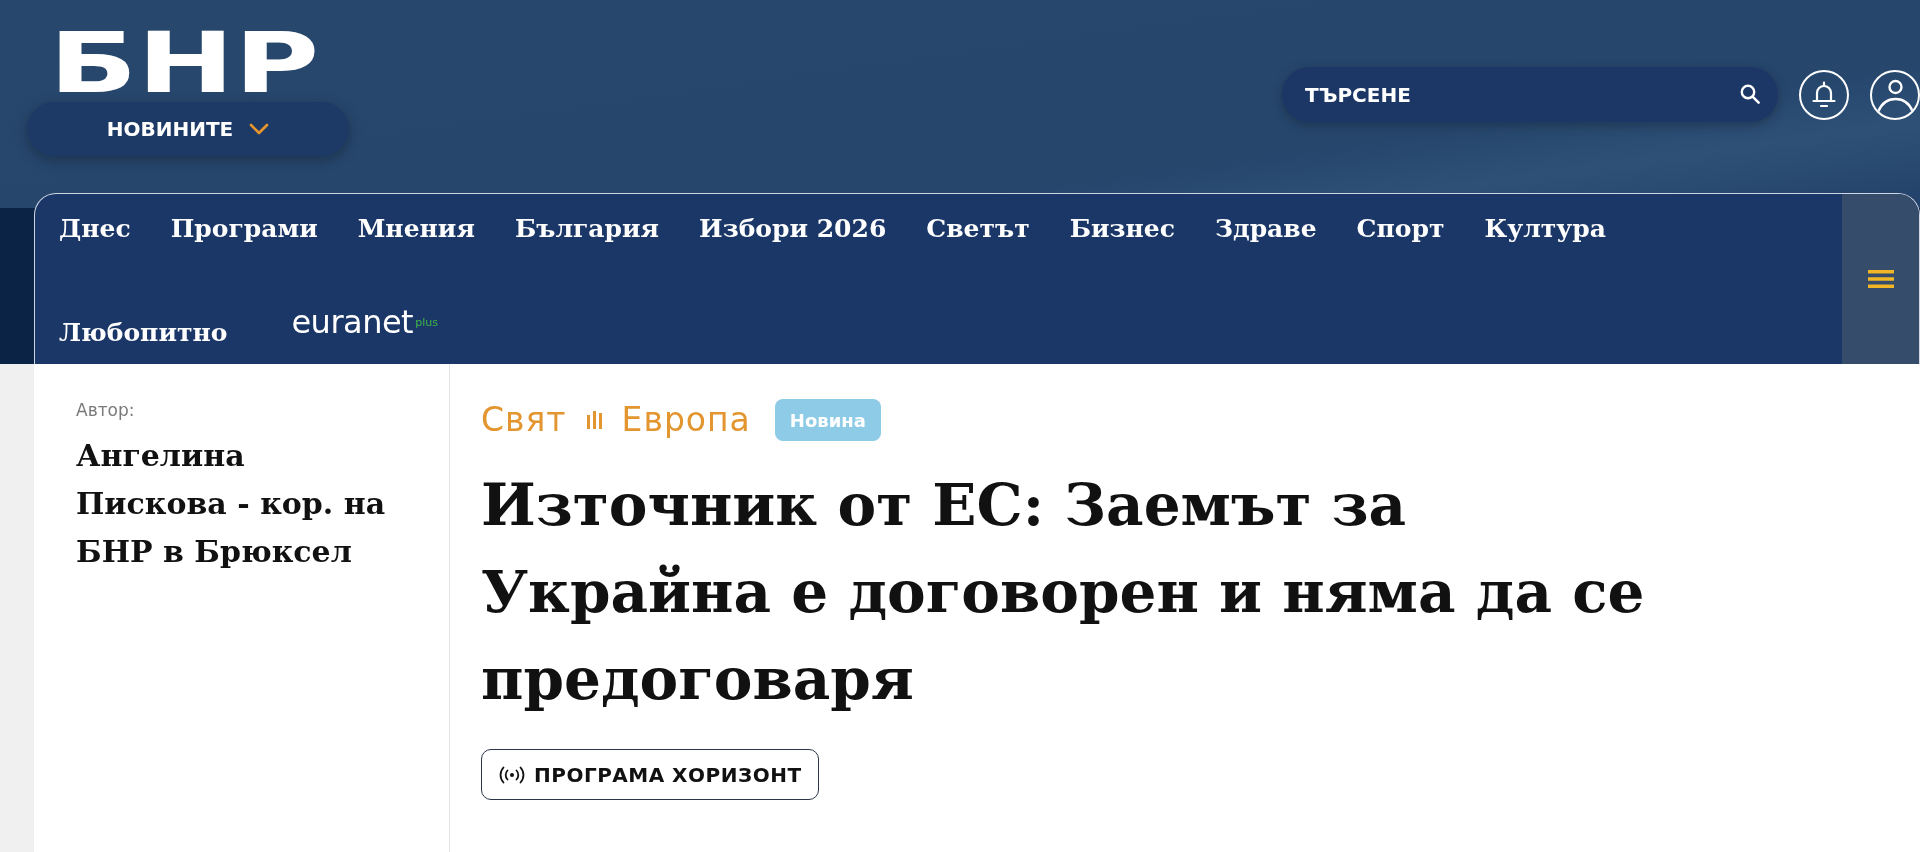  Describe the element at coordinates (244, 228) in the screenshot. I see `nav-link: Програми` at that location.